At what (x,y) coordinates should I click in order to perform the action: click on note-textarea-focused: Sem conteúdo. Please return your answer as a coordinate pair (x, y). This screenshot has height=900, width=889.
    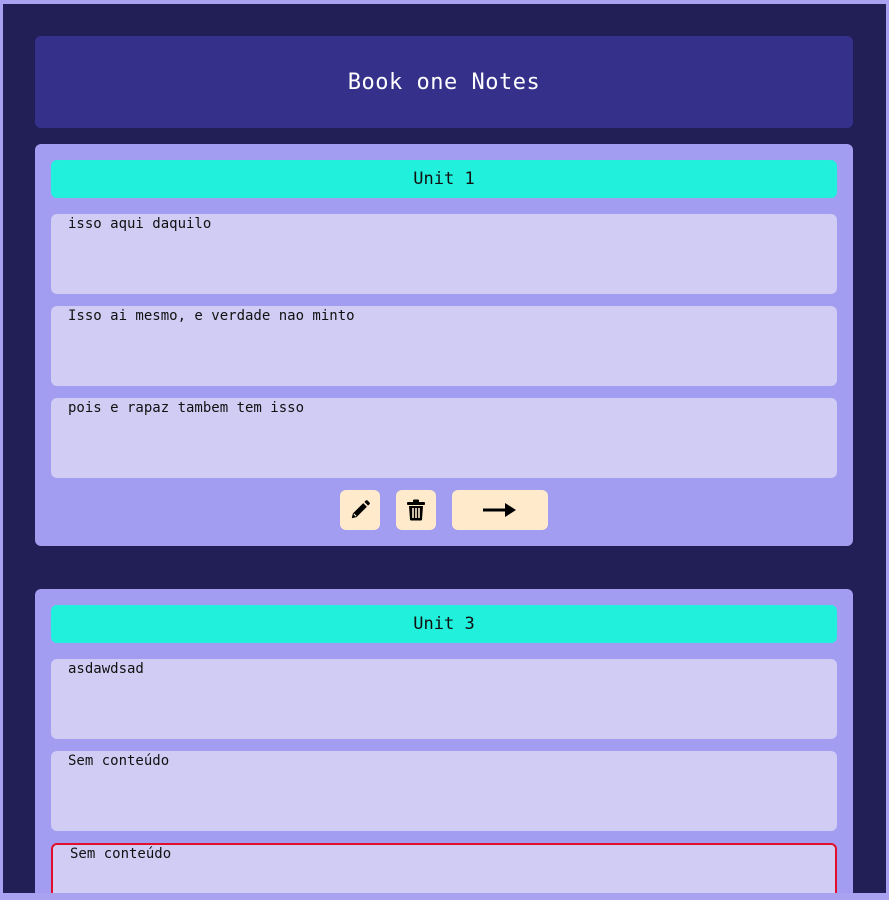
    Looking at the image, I should click on (444, 868).